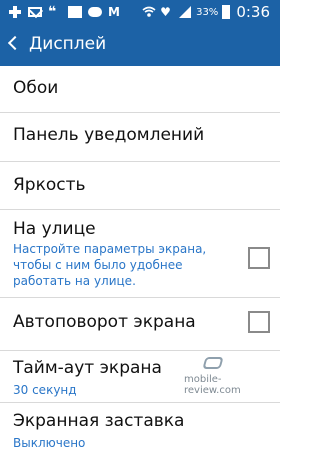 The height and width of the screenshot is (467, 320). I want to click on mail-icon, so click(35, 12).